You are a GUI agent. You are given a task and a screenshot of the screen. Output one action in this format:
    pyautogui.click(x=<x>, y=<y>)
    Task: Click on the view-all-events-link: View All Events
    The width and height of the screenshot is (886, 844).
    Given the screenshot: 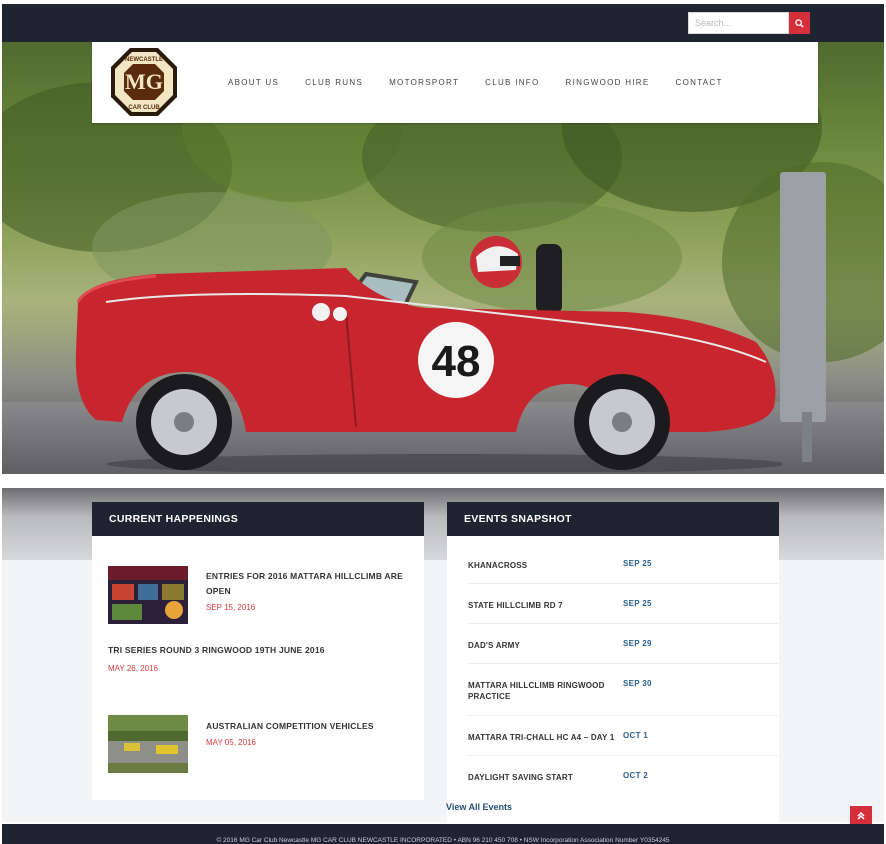 What is the action you would take?
    pyautogui.click(x=479, y=807)
    